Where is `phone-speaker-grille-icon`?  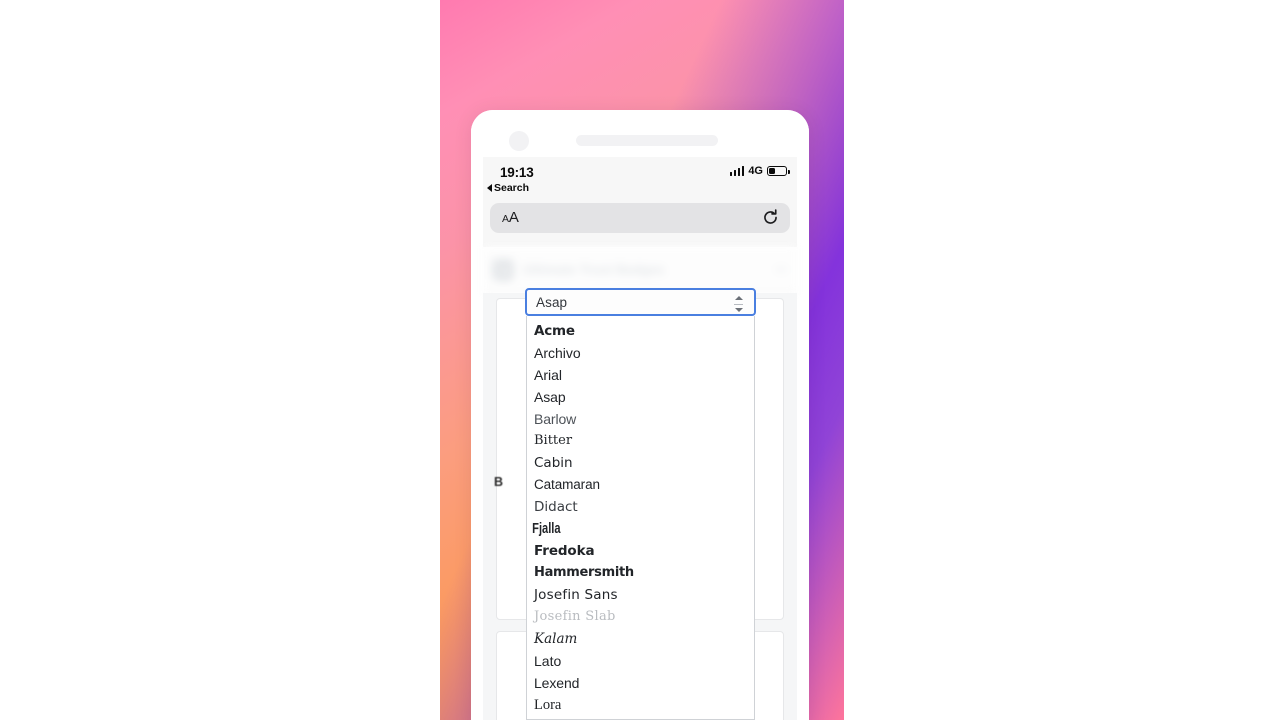 phone-speaker-grille-icon is located at coordinates (647, 140).